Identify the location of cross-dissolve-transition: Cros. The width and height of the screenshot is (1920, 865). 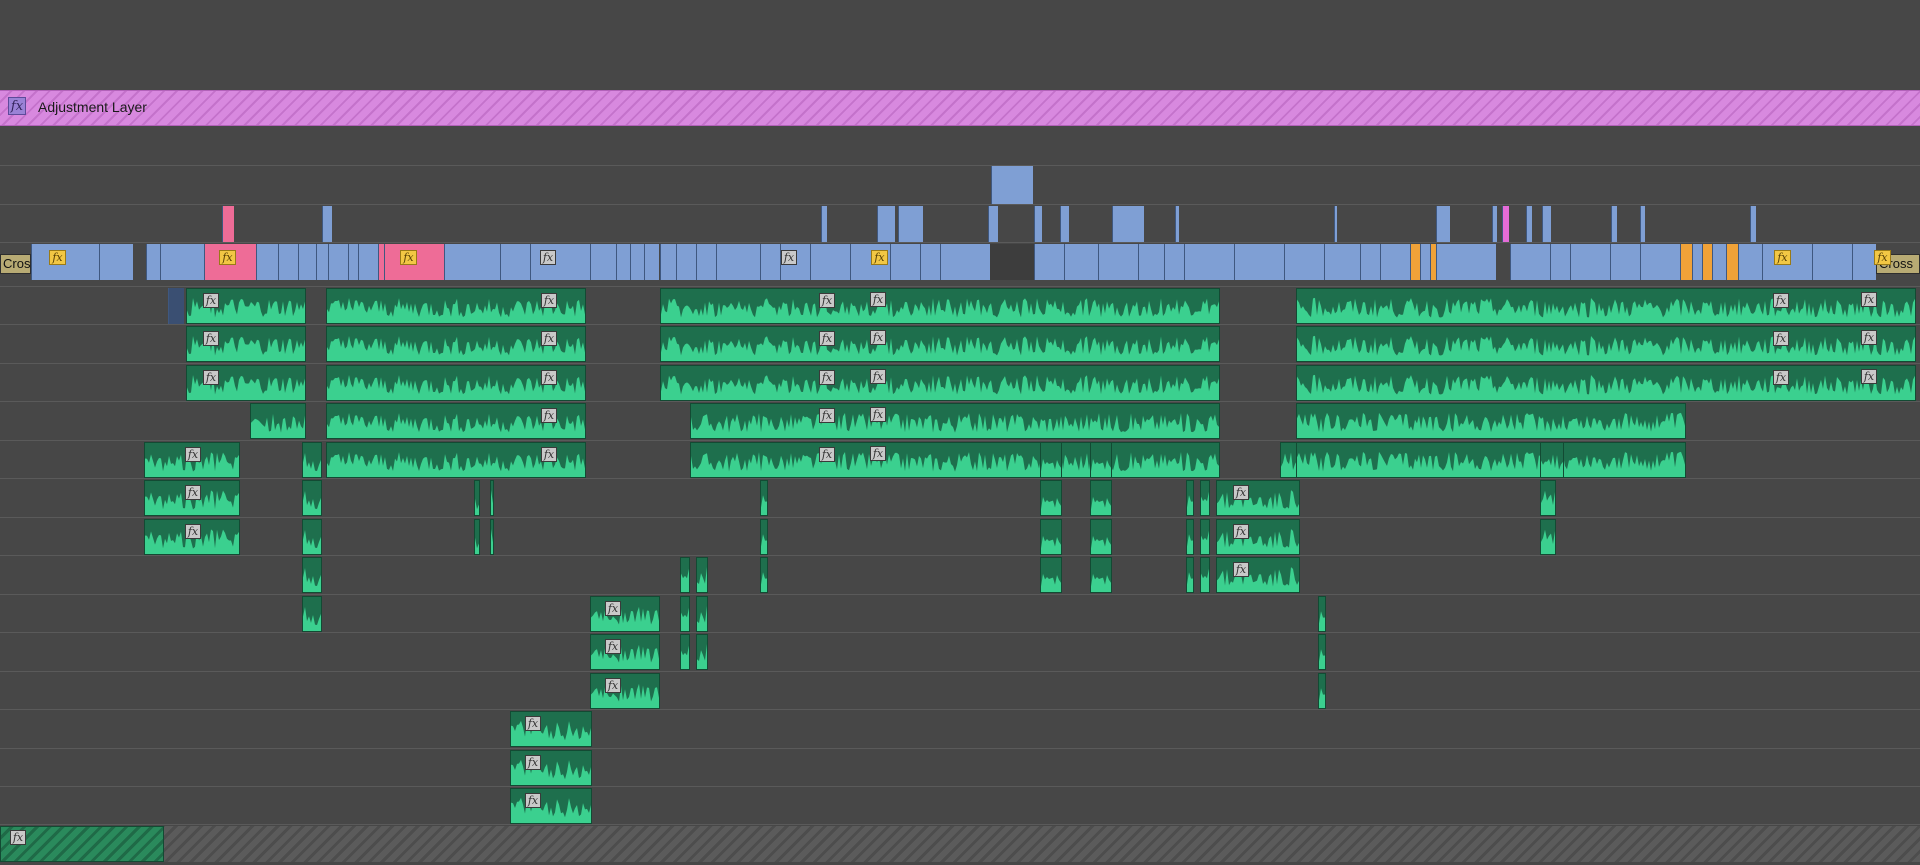
(15, 264).